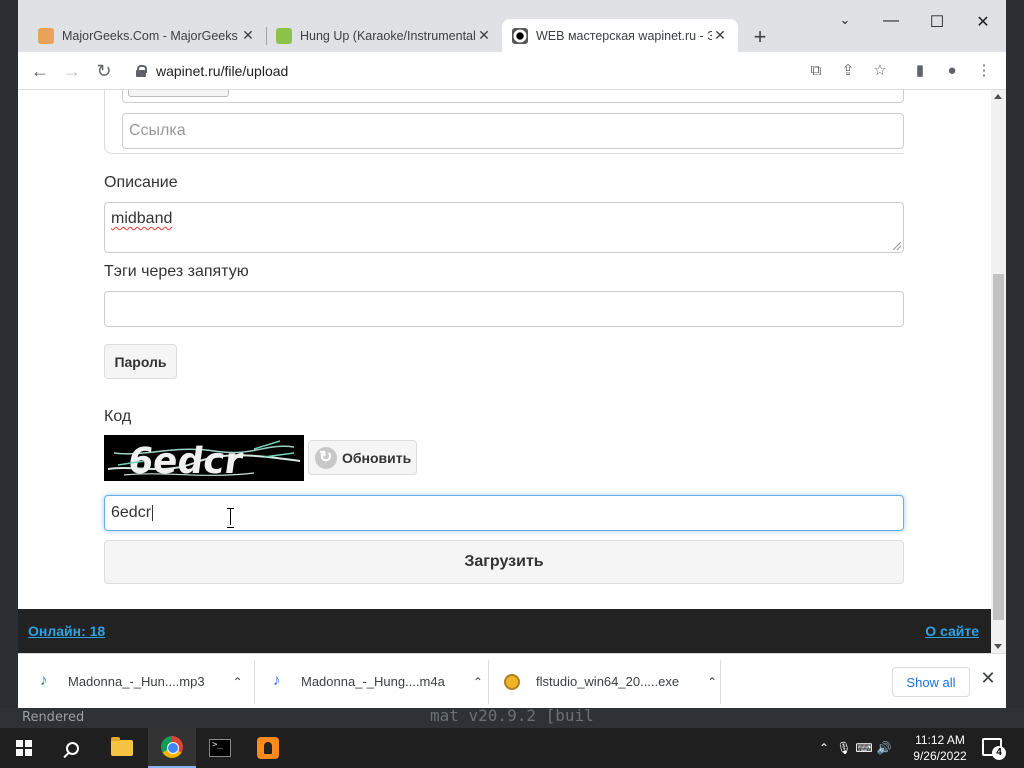  What do you see at coordinates (884, 748) in the screenshot?
I see `volume-icon: 🔊` at bounding box center [884, 748].